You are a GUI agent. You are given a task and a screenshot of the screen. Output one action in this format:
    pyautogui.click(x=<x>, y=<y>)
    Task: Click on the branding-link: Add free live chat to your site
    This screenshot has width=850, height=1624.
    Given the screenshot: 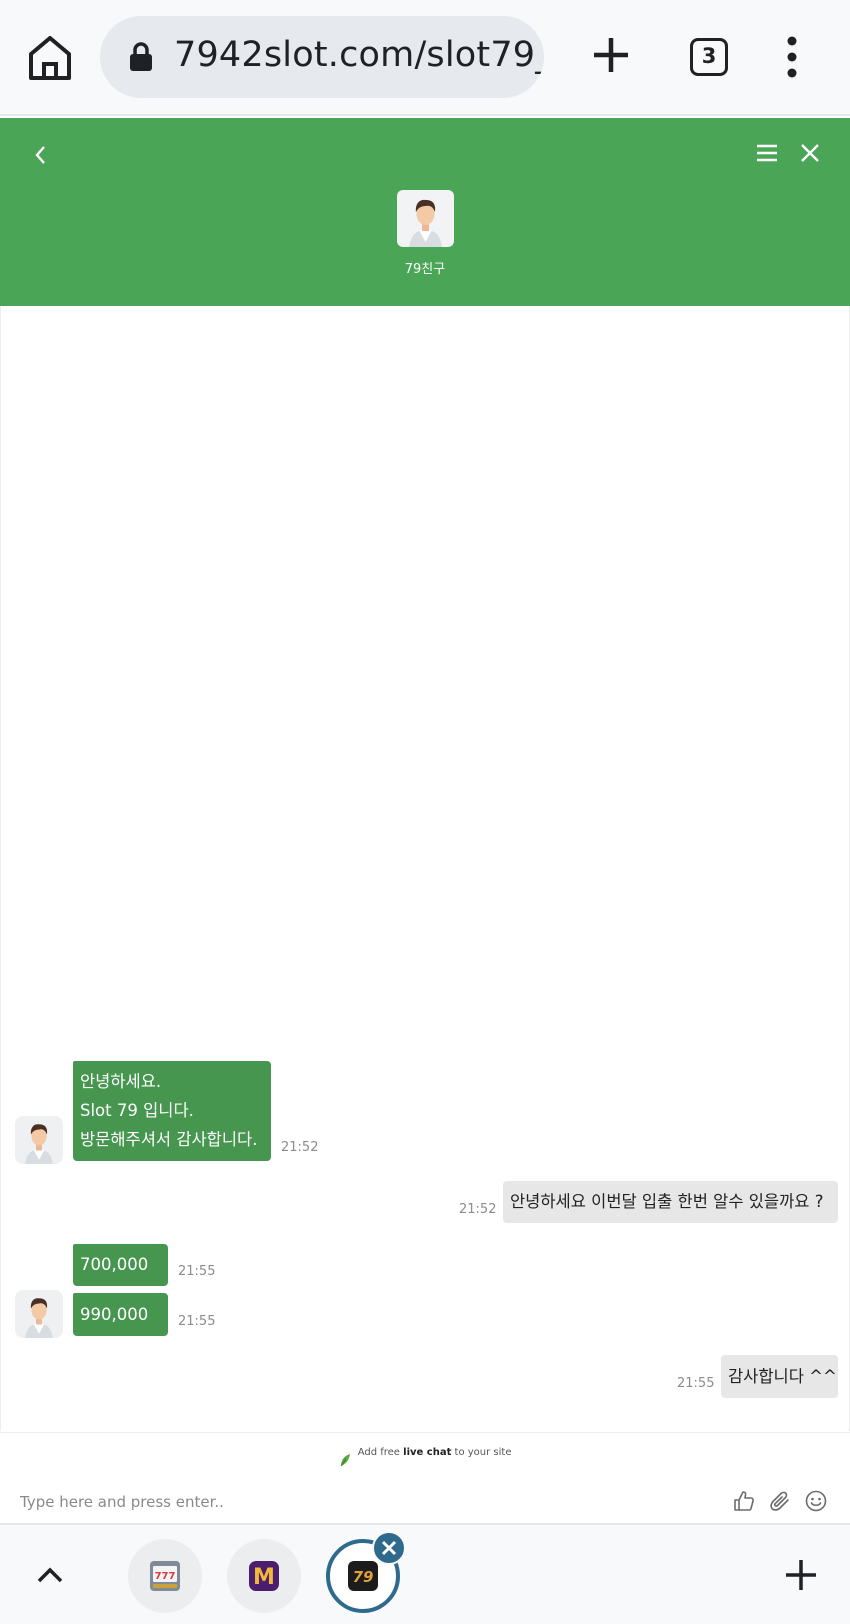 What is the action you would take?
    pyautogui.click(x=425, y=1452)
    